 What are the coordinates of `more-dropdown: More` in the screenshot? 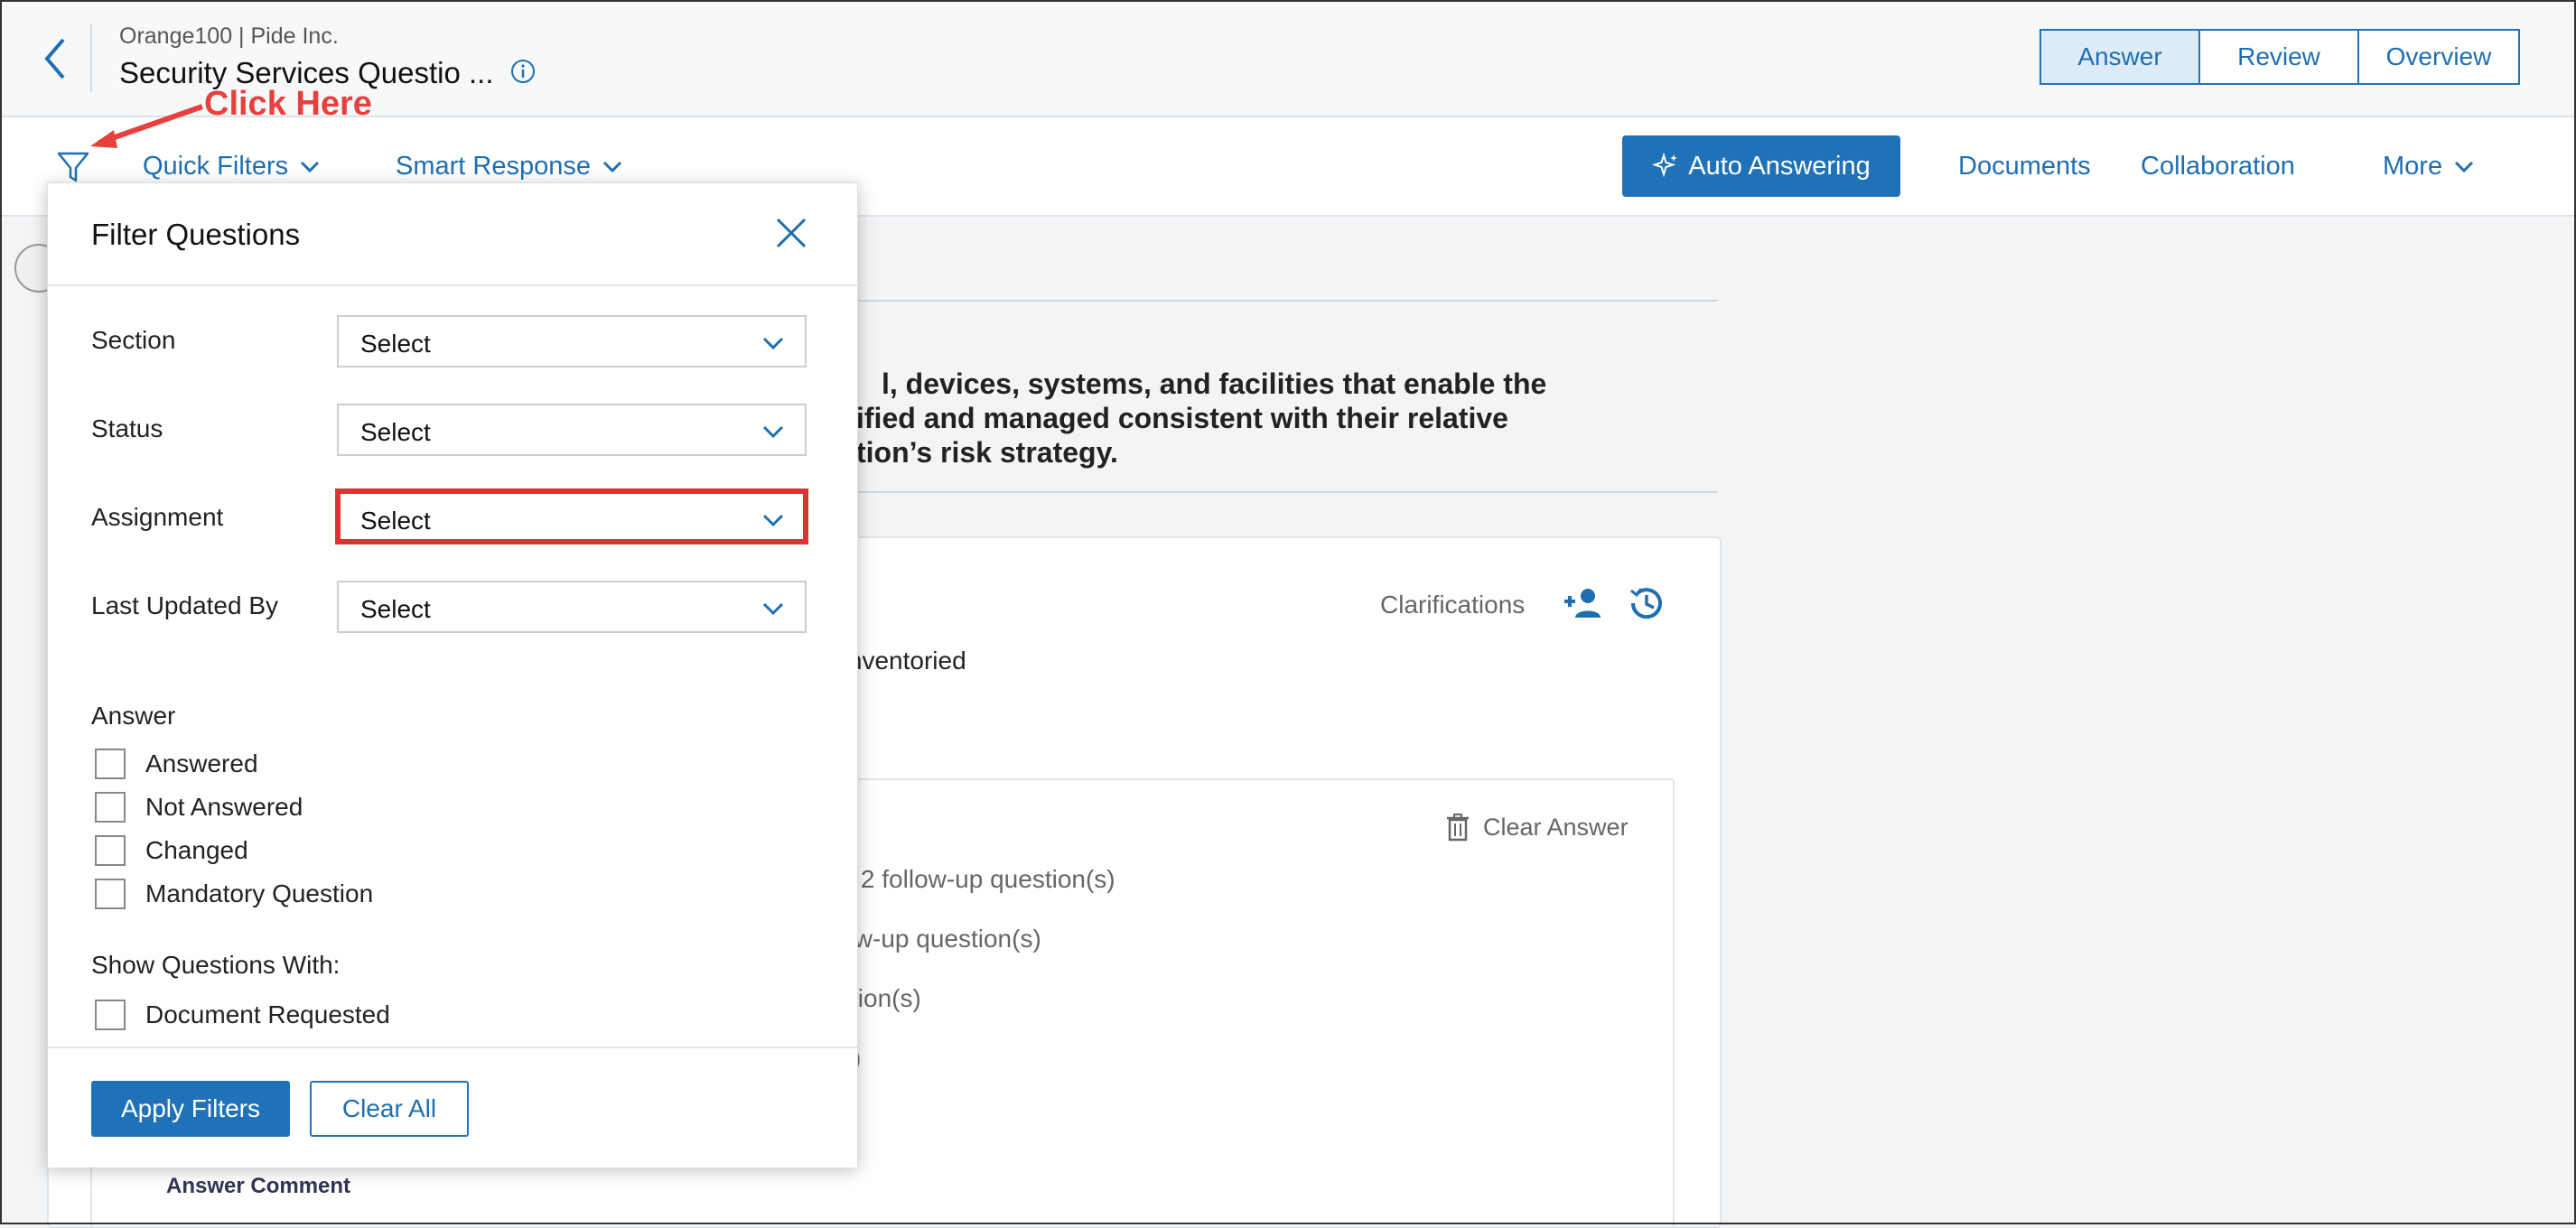 It's located at (2429, 167).